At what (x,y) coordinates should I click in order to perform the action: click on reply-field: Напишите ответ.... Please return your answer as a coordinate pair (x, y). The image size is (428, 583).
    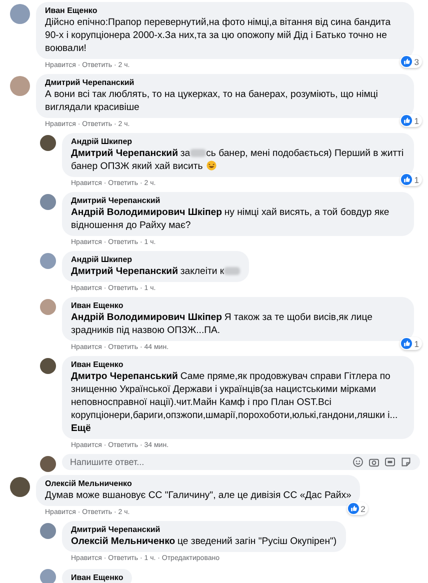
    Looking at the image, I should click on (241, 462).